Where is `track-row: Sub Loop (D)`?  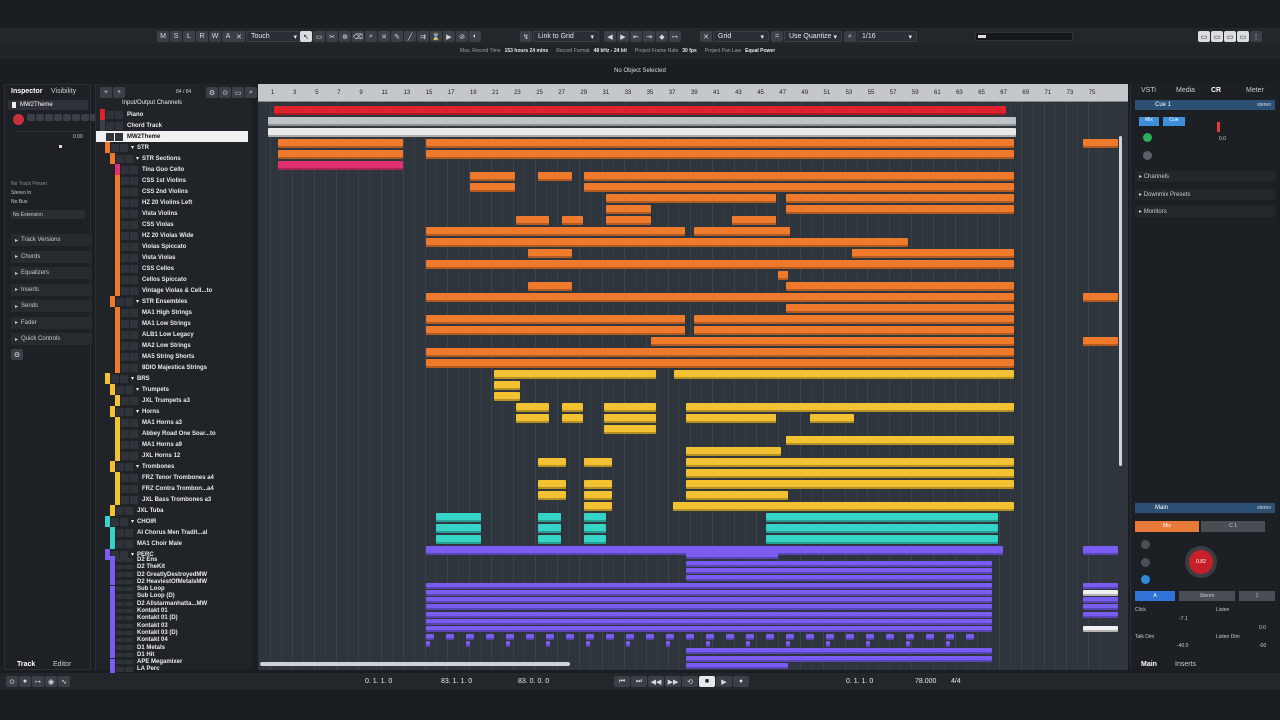
track-row: Sub Loop (D) is located at coordinates (172, 596).